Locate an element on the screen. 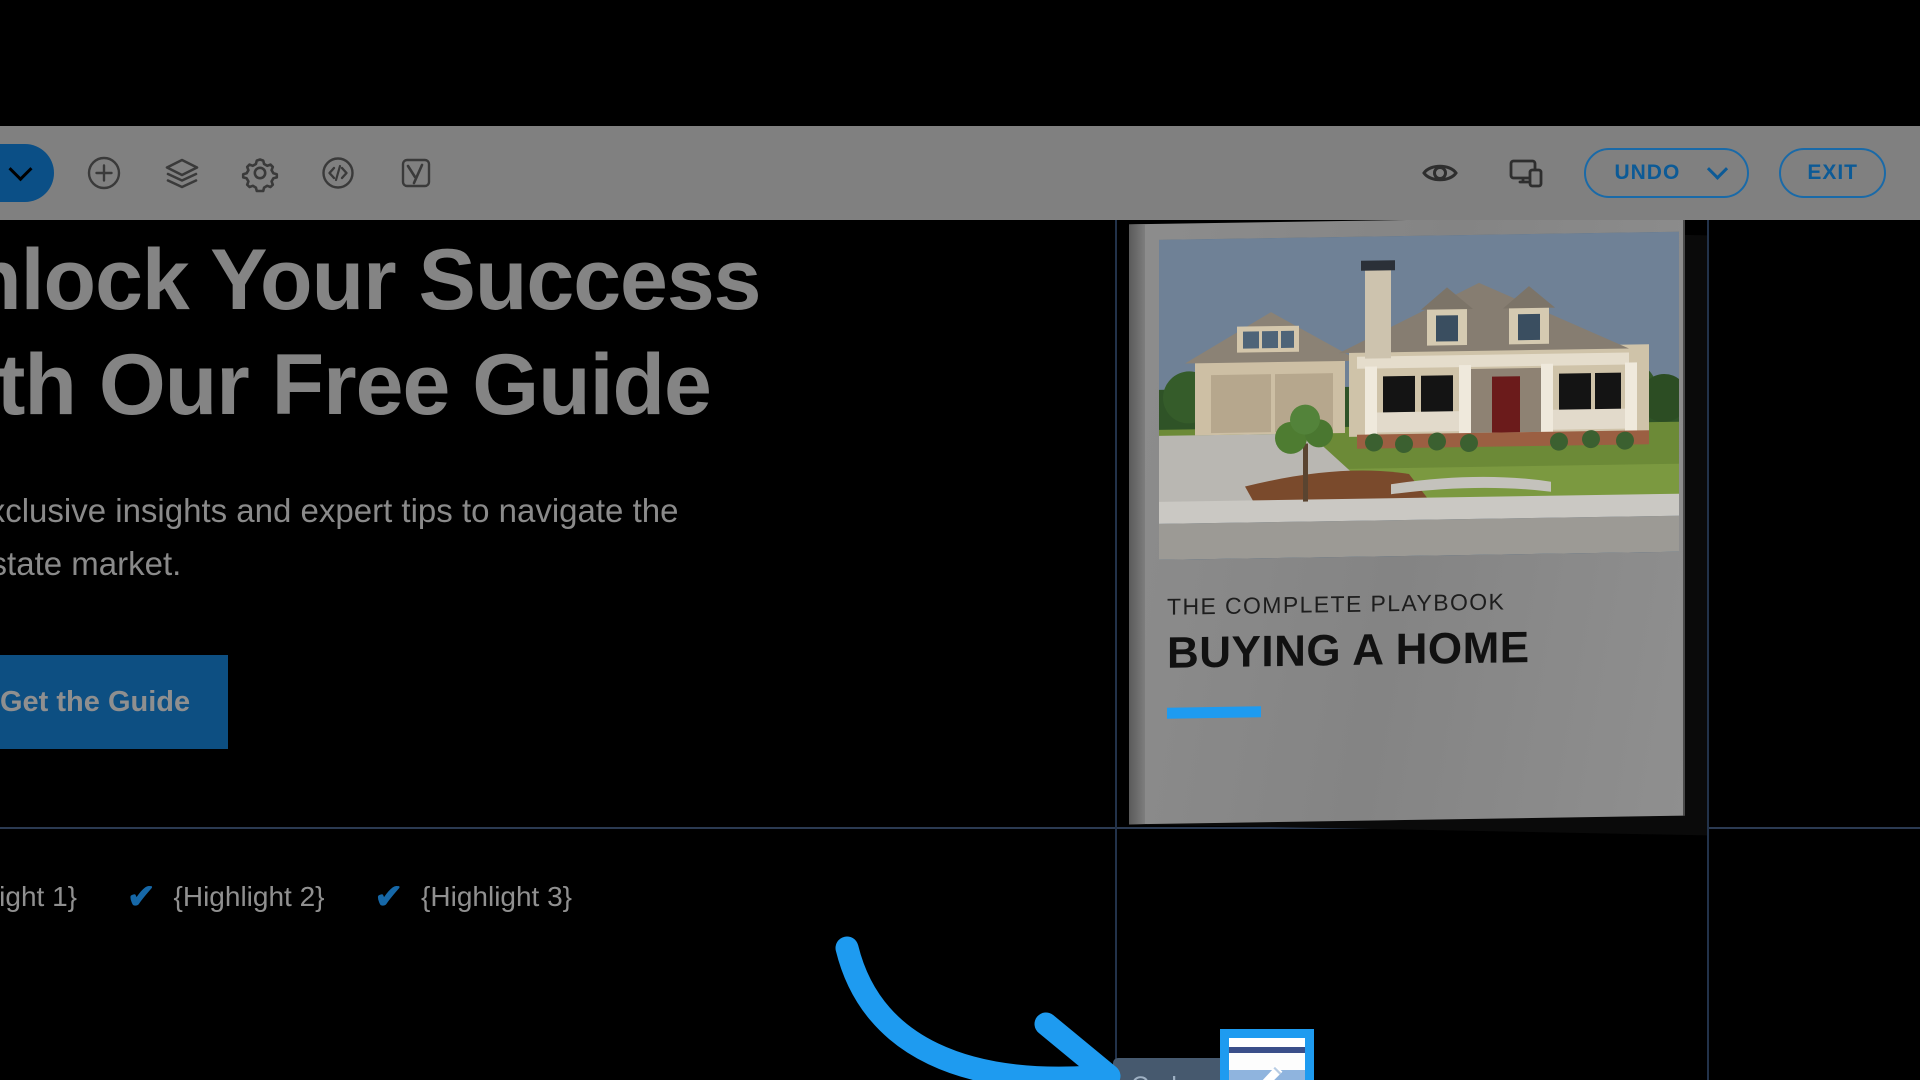 This screenshot has width=1920, height=1080. exit-label: EXIT is located at coordinates (1832, 172).